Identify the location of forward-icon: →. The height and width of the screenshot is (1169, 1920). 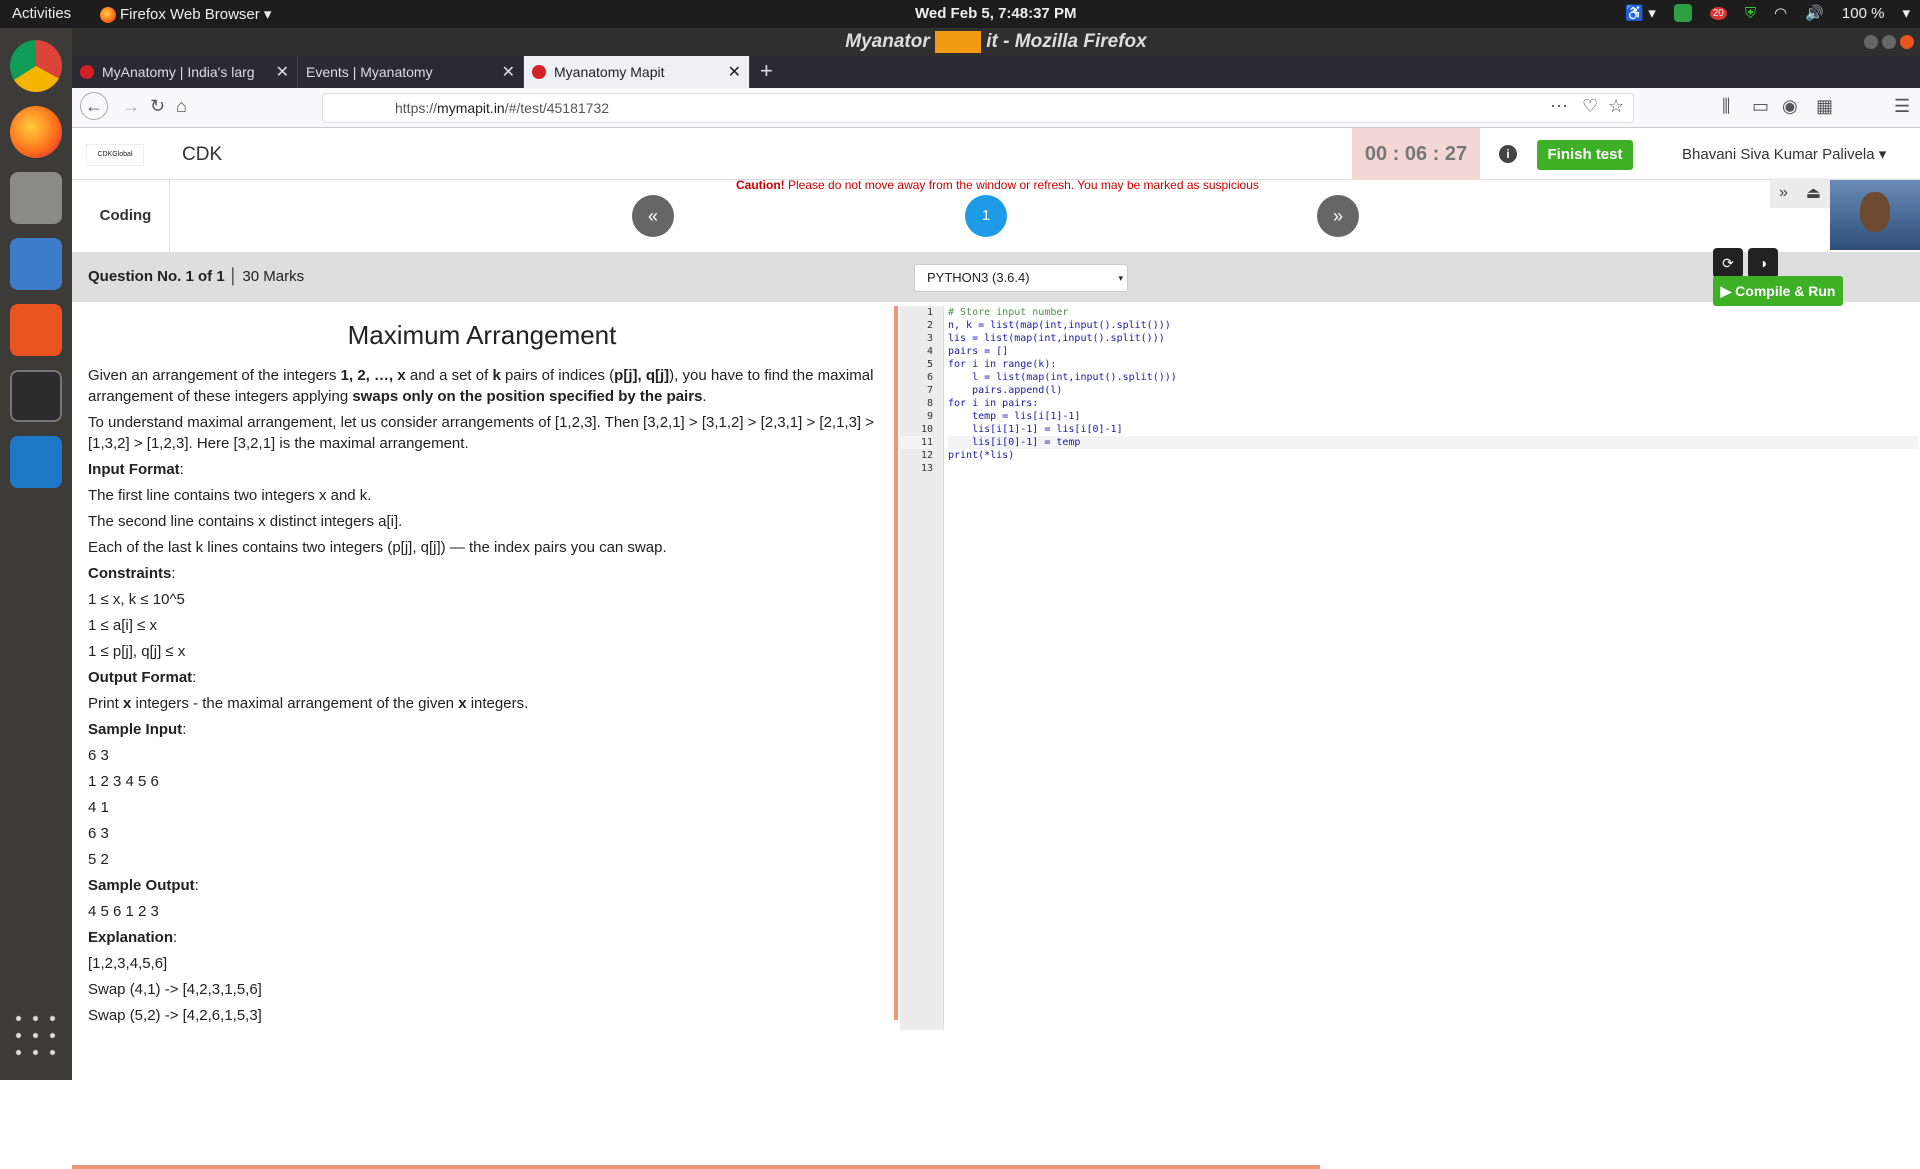
(131, 106).